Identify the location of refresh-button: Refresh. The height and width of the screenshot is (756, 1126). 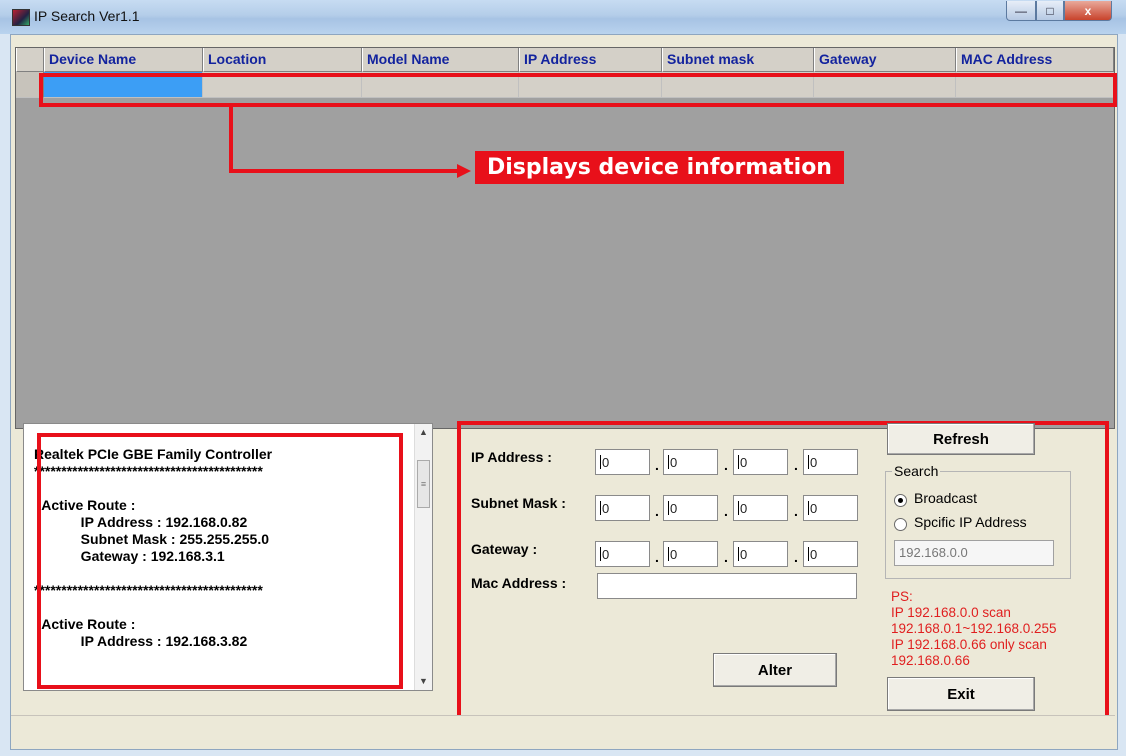
(961, 439).